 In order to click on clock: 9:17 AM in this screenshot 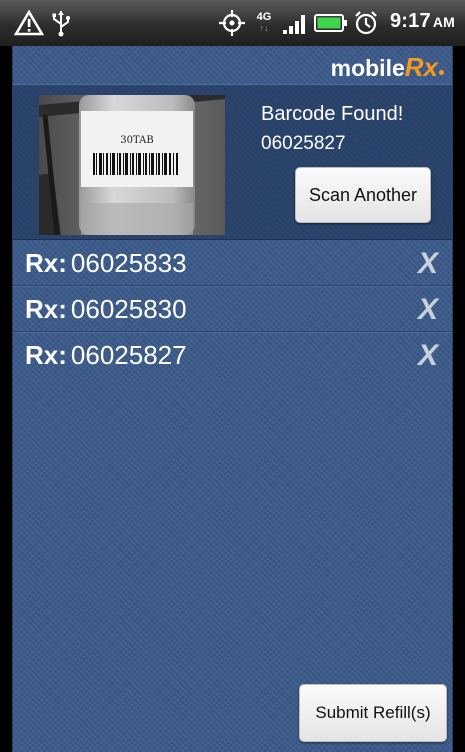, I will do `click(422, 21)`.